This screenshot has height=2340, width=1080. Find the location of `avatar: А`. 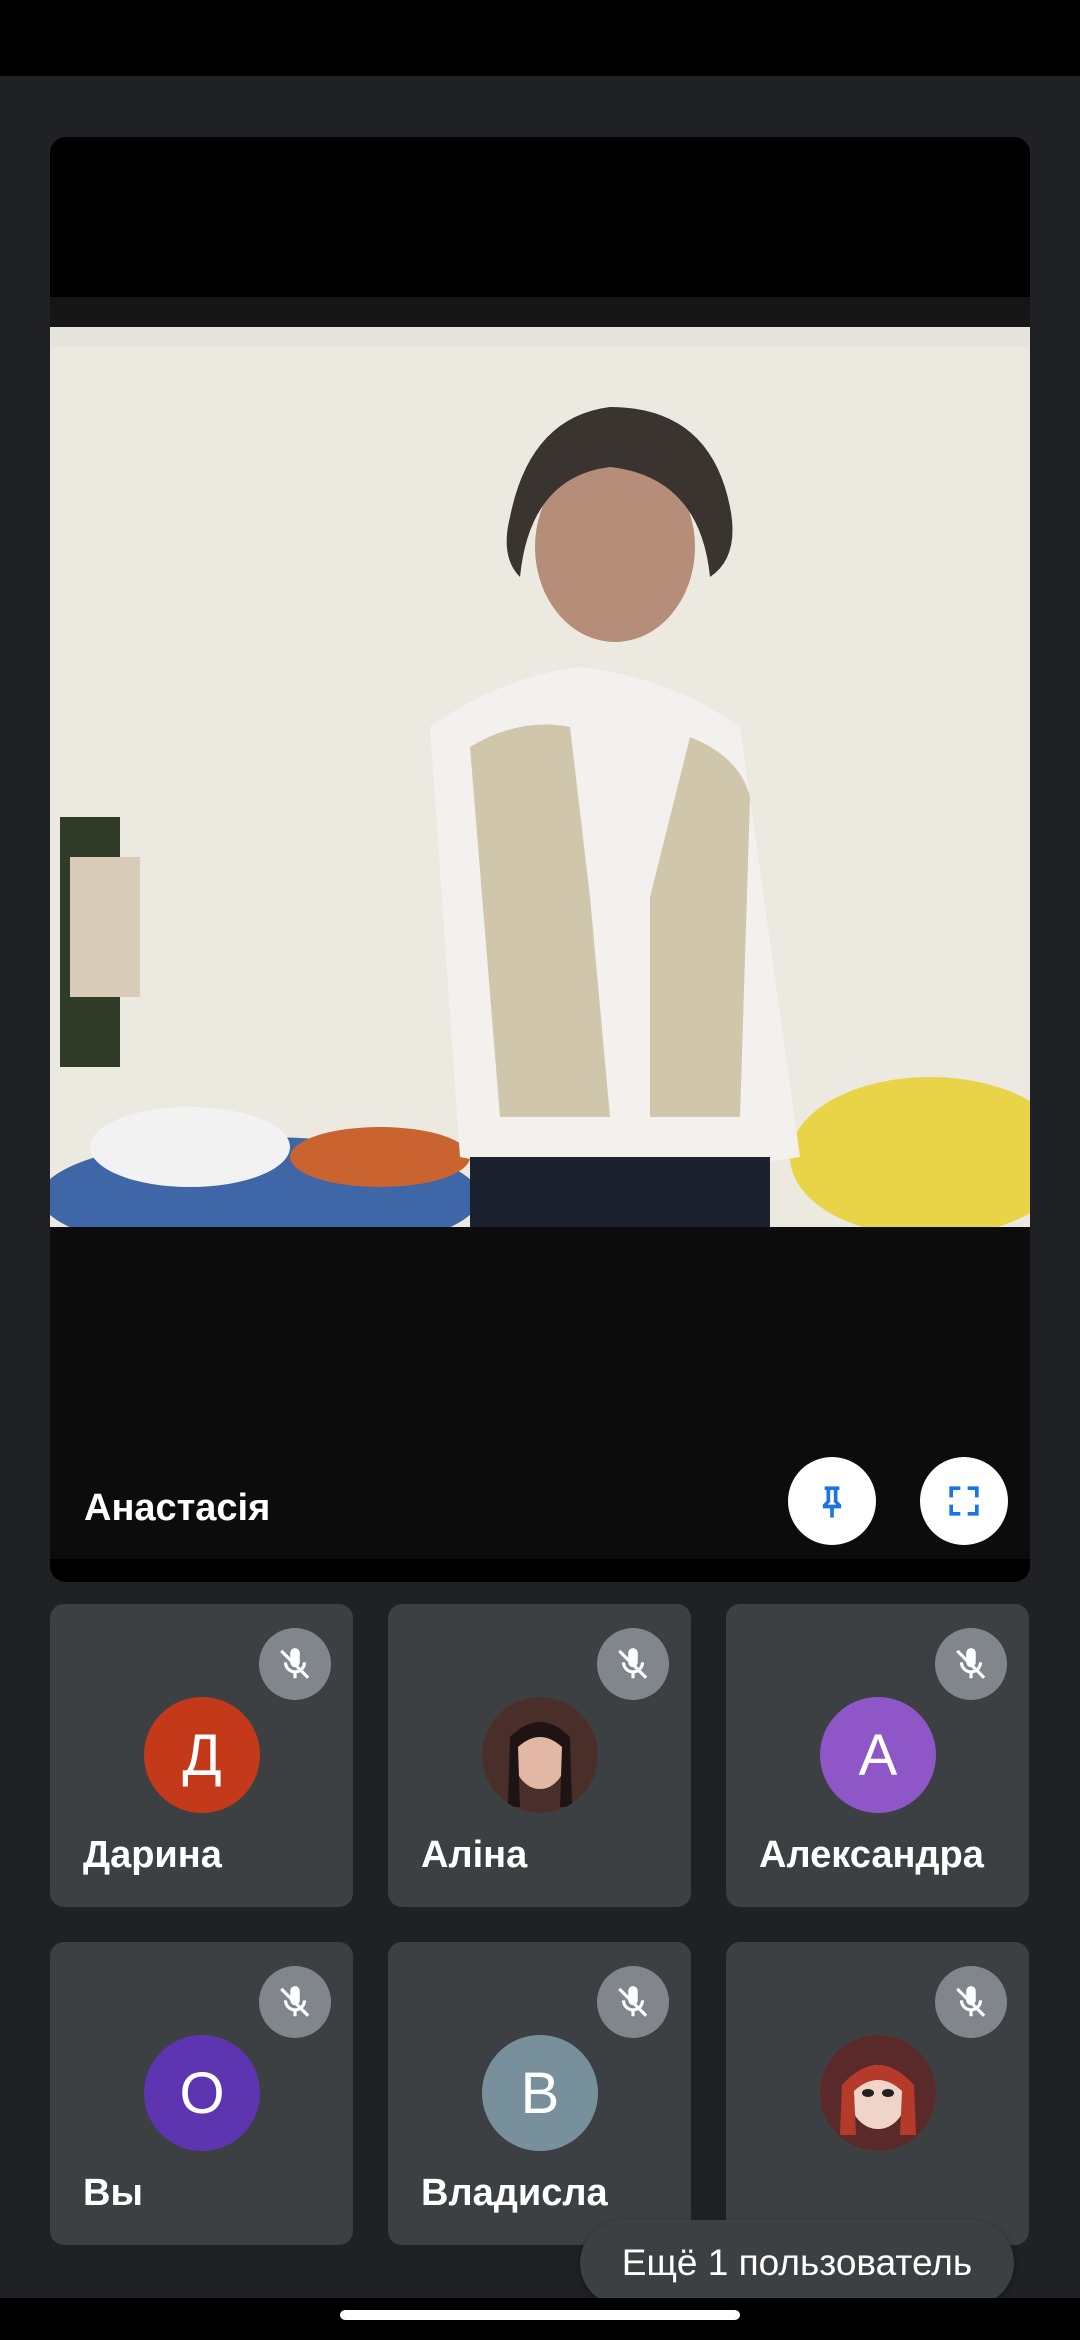

avatar: А is located at coordinates (878, 1755).